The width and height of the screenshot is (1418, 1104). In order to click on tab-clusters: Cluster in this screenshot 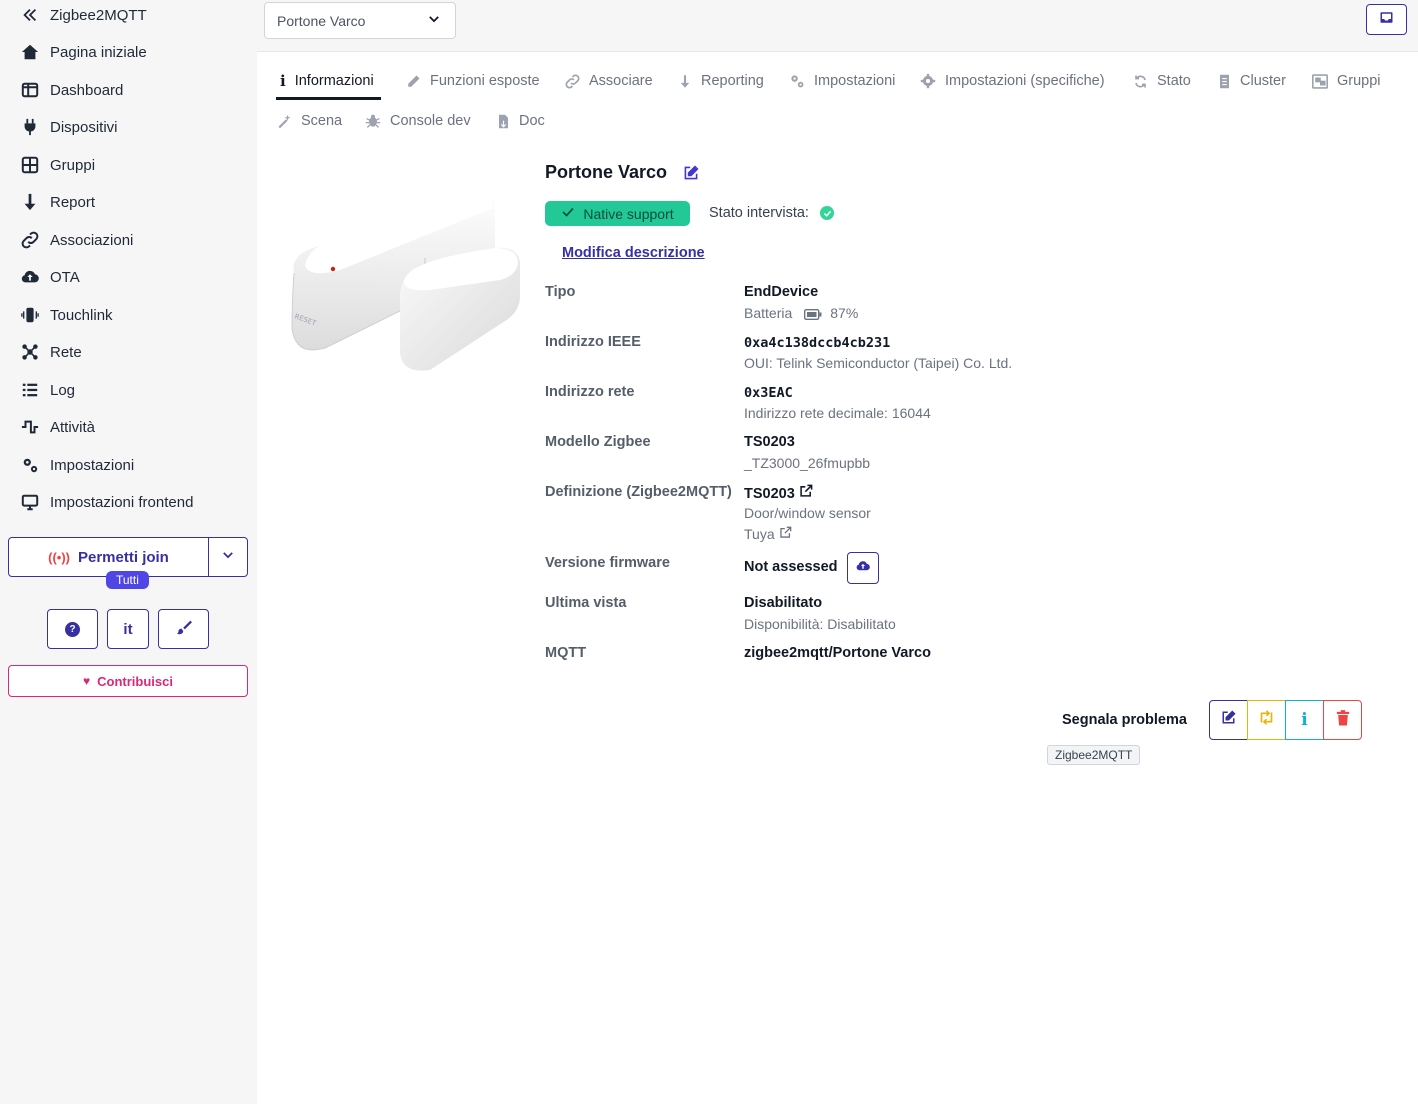, I will do `click(1252, 81)`.